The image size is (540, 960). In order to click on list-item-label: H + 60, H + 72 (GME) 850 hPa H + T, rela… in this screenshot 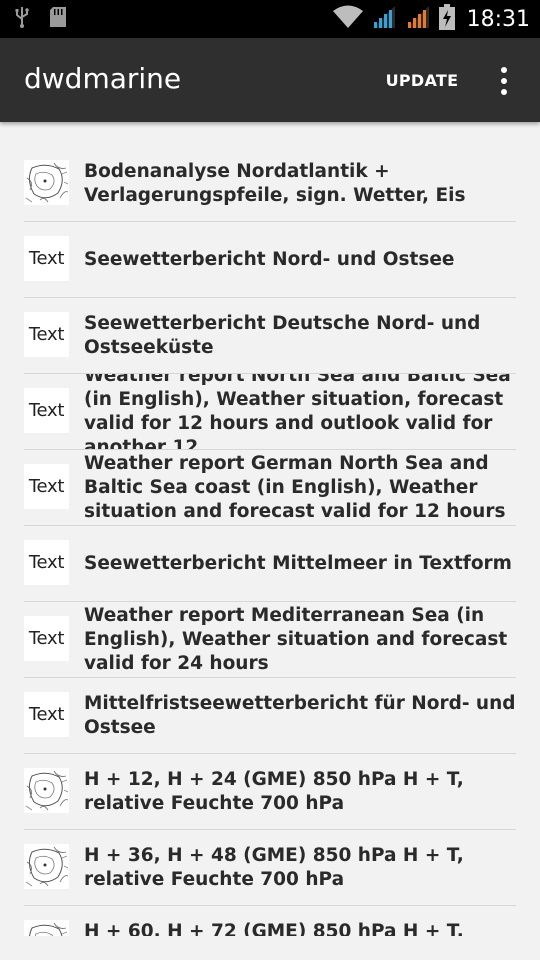, I will do `click(274, 928)`.